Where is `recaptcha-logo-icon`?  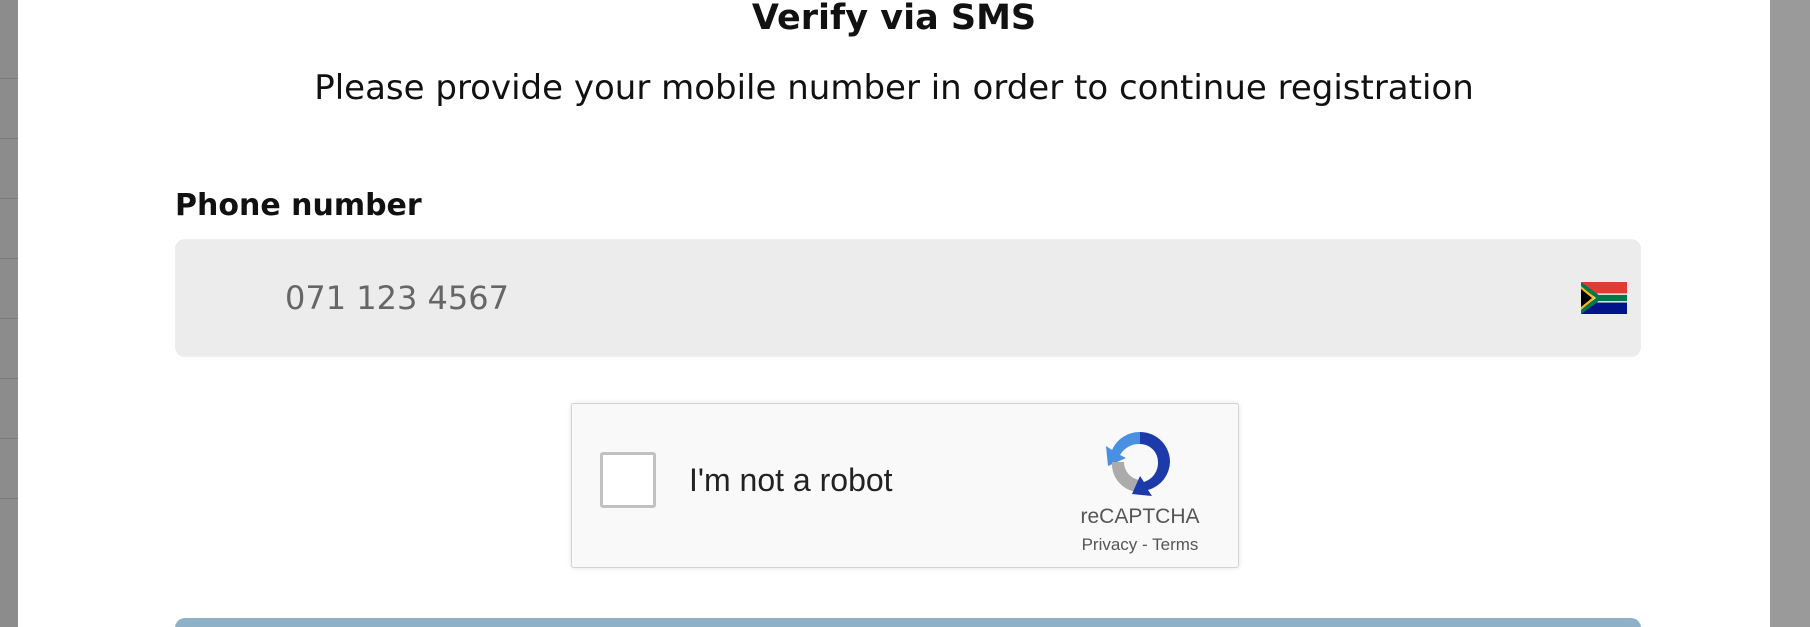 recaptcha-logo-icon is located at coordinates (1138, 463).